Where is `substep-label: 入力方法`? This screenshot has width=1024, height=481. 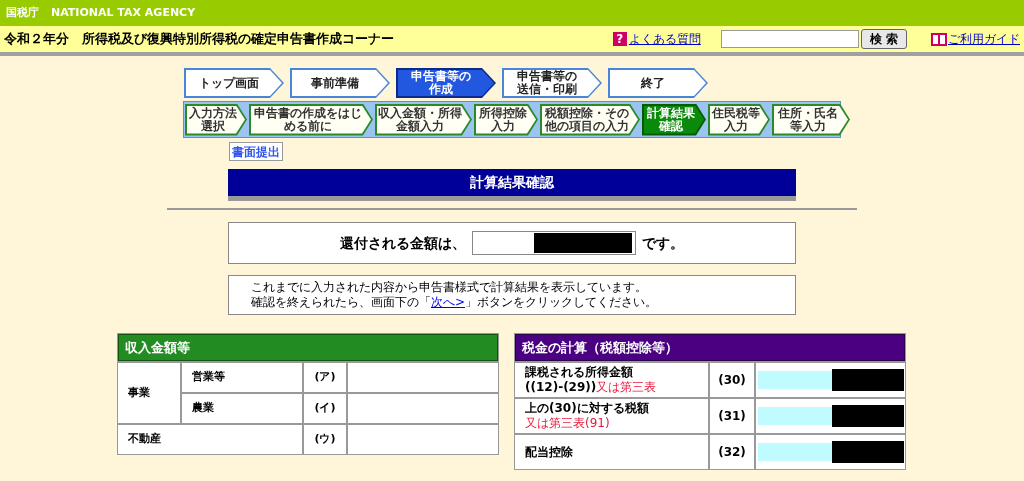
substep-label: 入力方法 is located at coordinates (212, 113).